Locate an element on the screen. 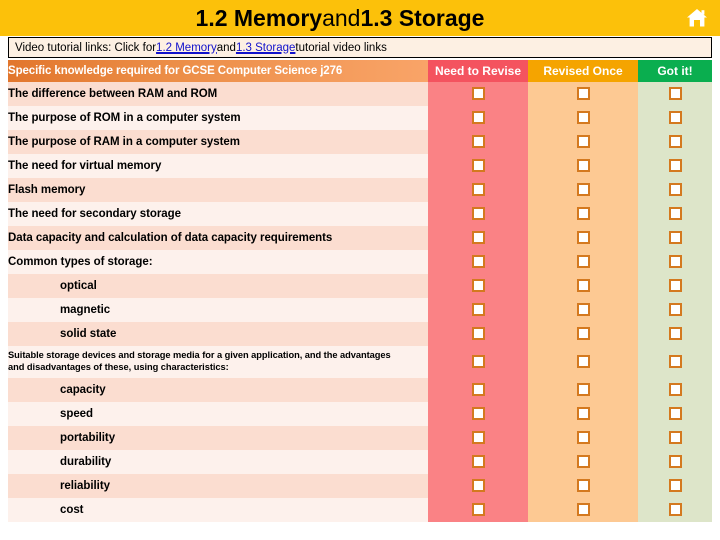 Image resolution: width=720 pixels, height=540 pixels. link-1-3-storage: 1.3 Storage is located at coordinates (265, 48).